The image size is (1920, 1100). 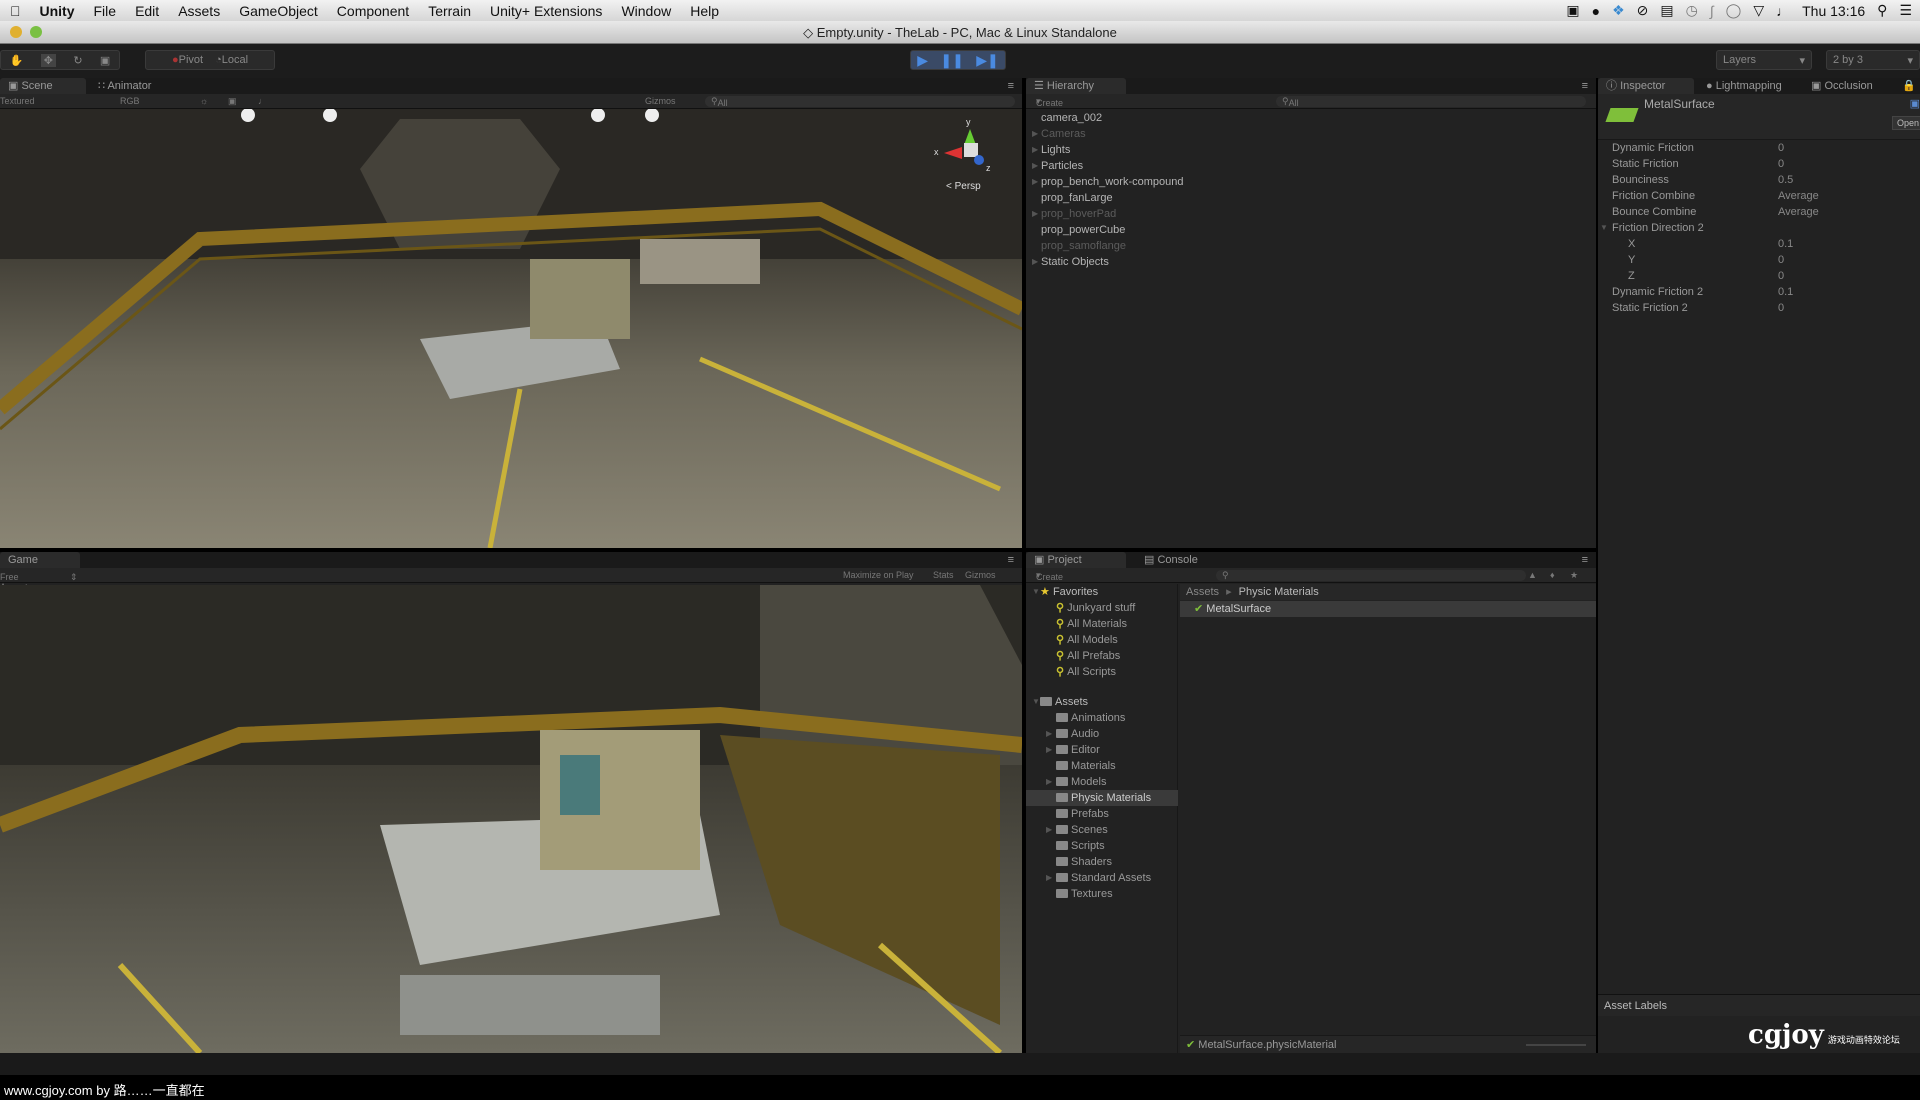 I want to click on menu-gameobject: GameObject, so click(x=278, y=11).